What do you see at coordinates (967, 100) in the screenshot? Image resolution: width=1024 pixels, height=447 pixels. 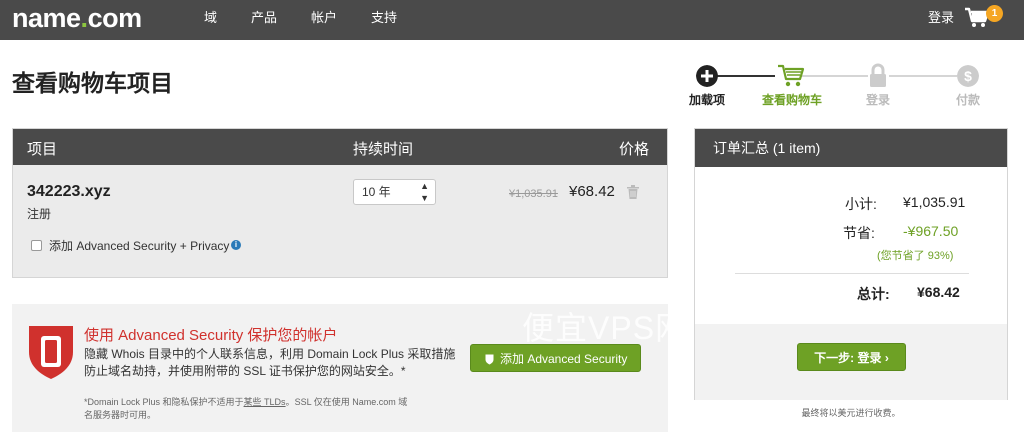 I see `step-label-payment: 付款` at bounding box center [967, 100].